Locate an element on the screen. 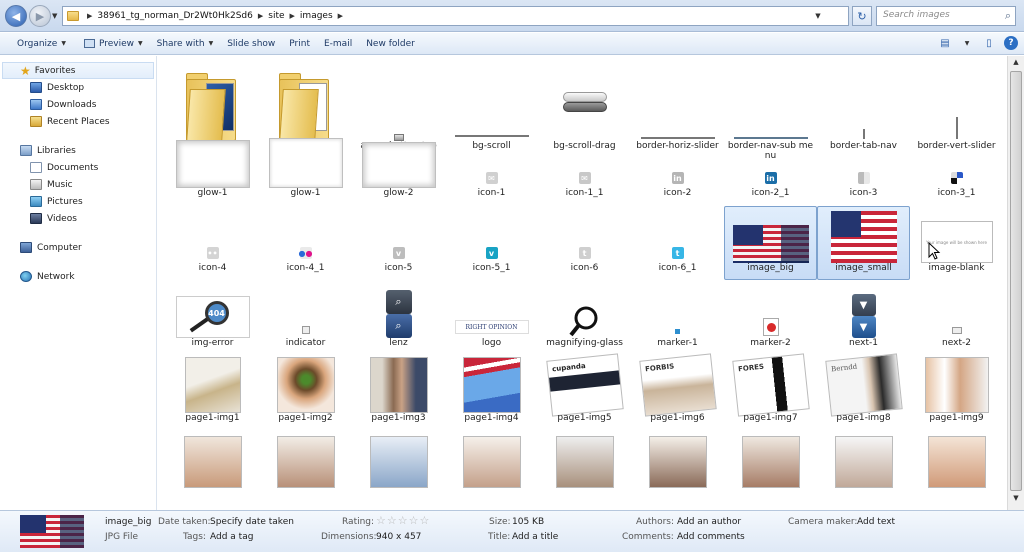  file-item: icon-3_1 is located at coordinates (956, 168).